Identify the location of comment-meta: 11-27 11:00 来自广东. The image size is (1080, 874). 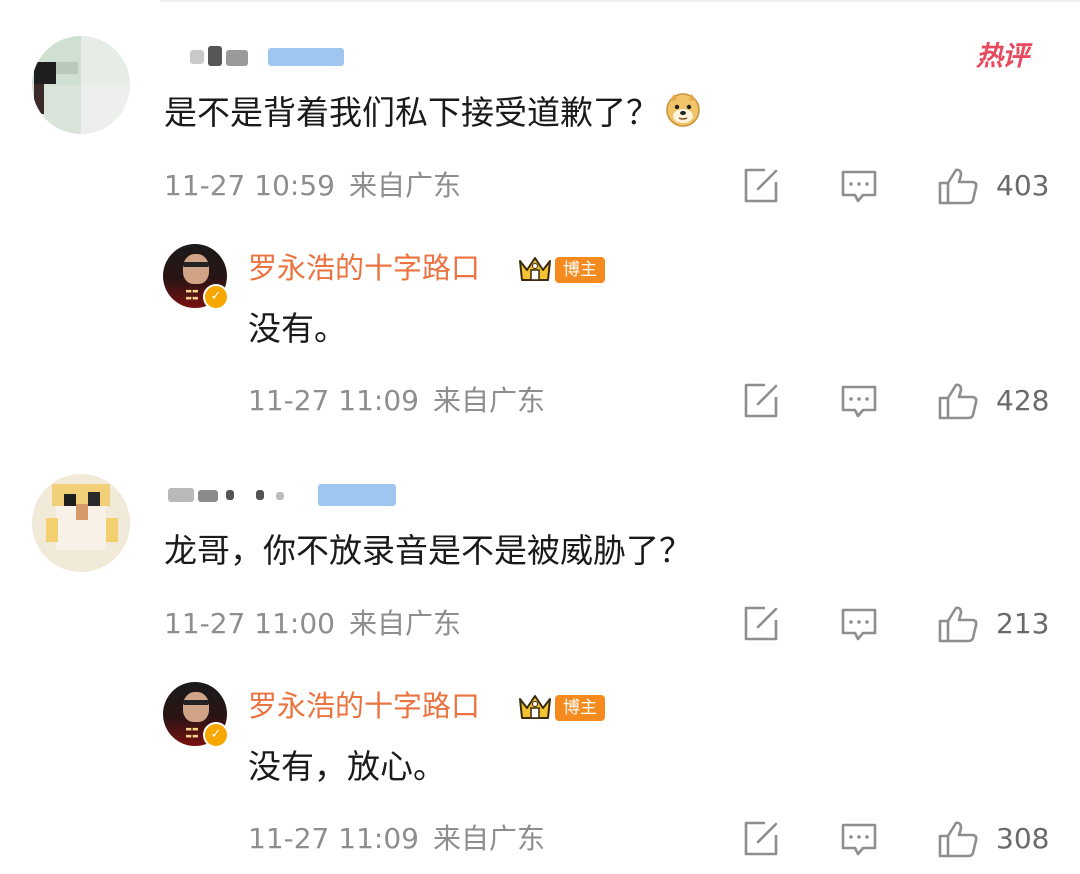
(312, 624).